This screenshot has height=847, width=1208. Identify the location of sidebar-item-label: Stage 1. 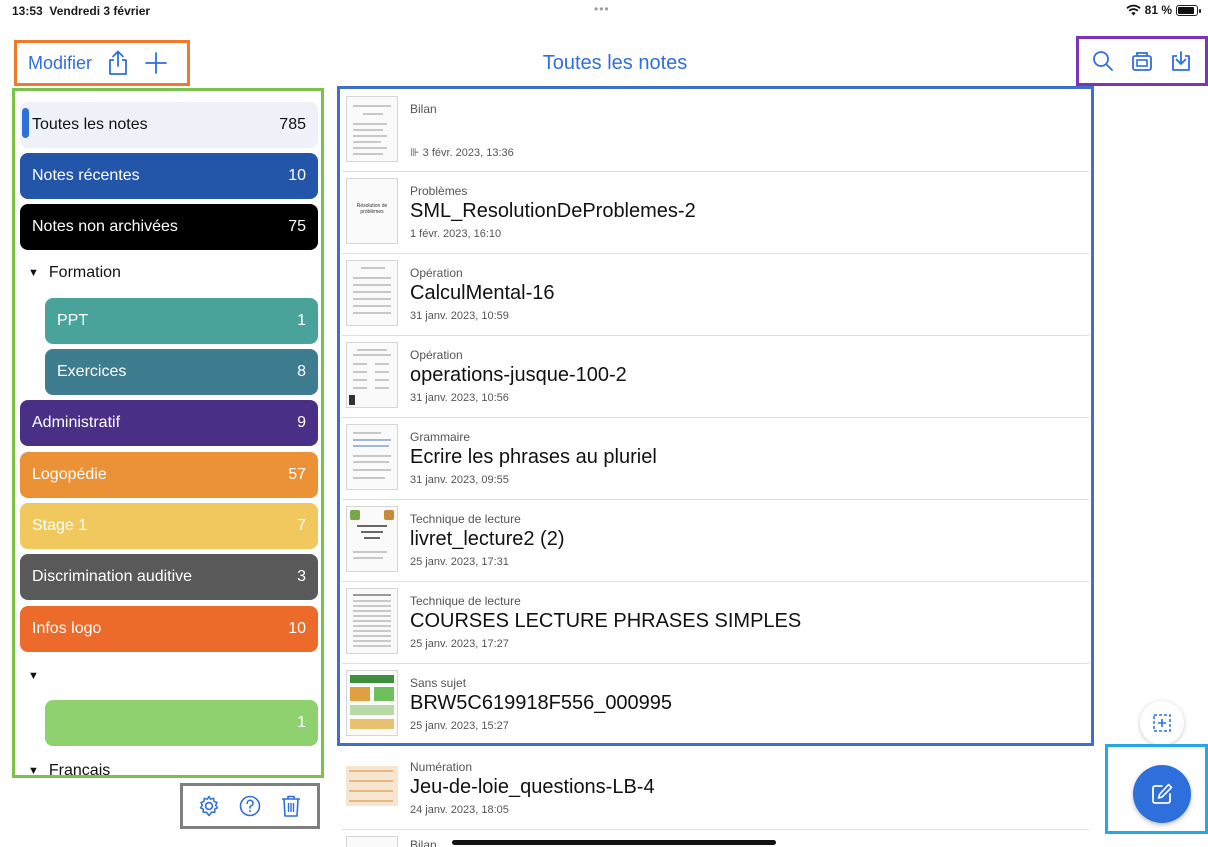
(60, 525).